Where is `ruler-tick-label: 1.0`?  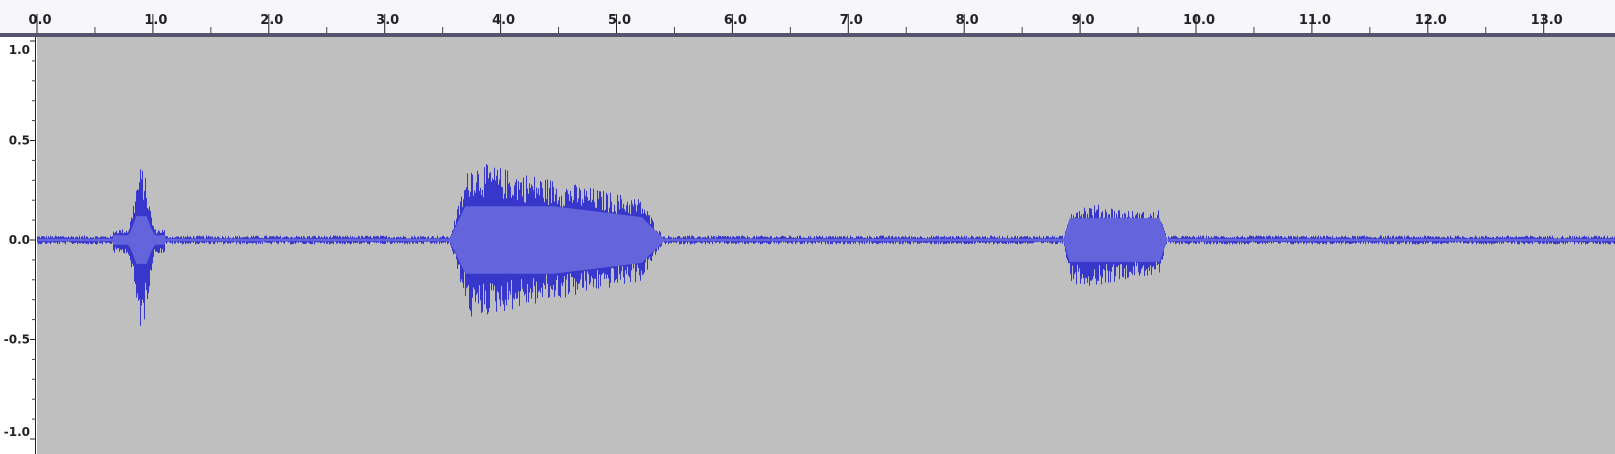 ruler-tick-label: 1.0 is located at coordinates (155, 20).